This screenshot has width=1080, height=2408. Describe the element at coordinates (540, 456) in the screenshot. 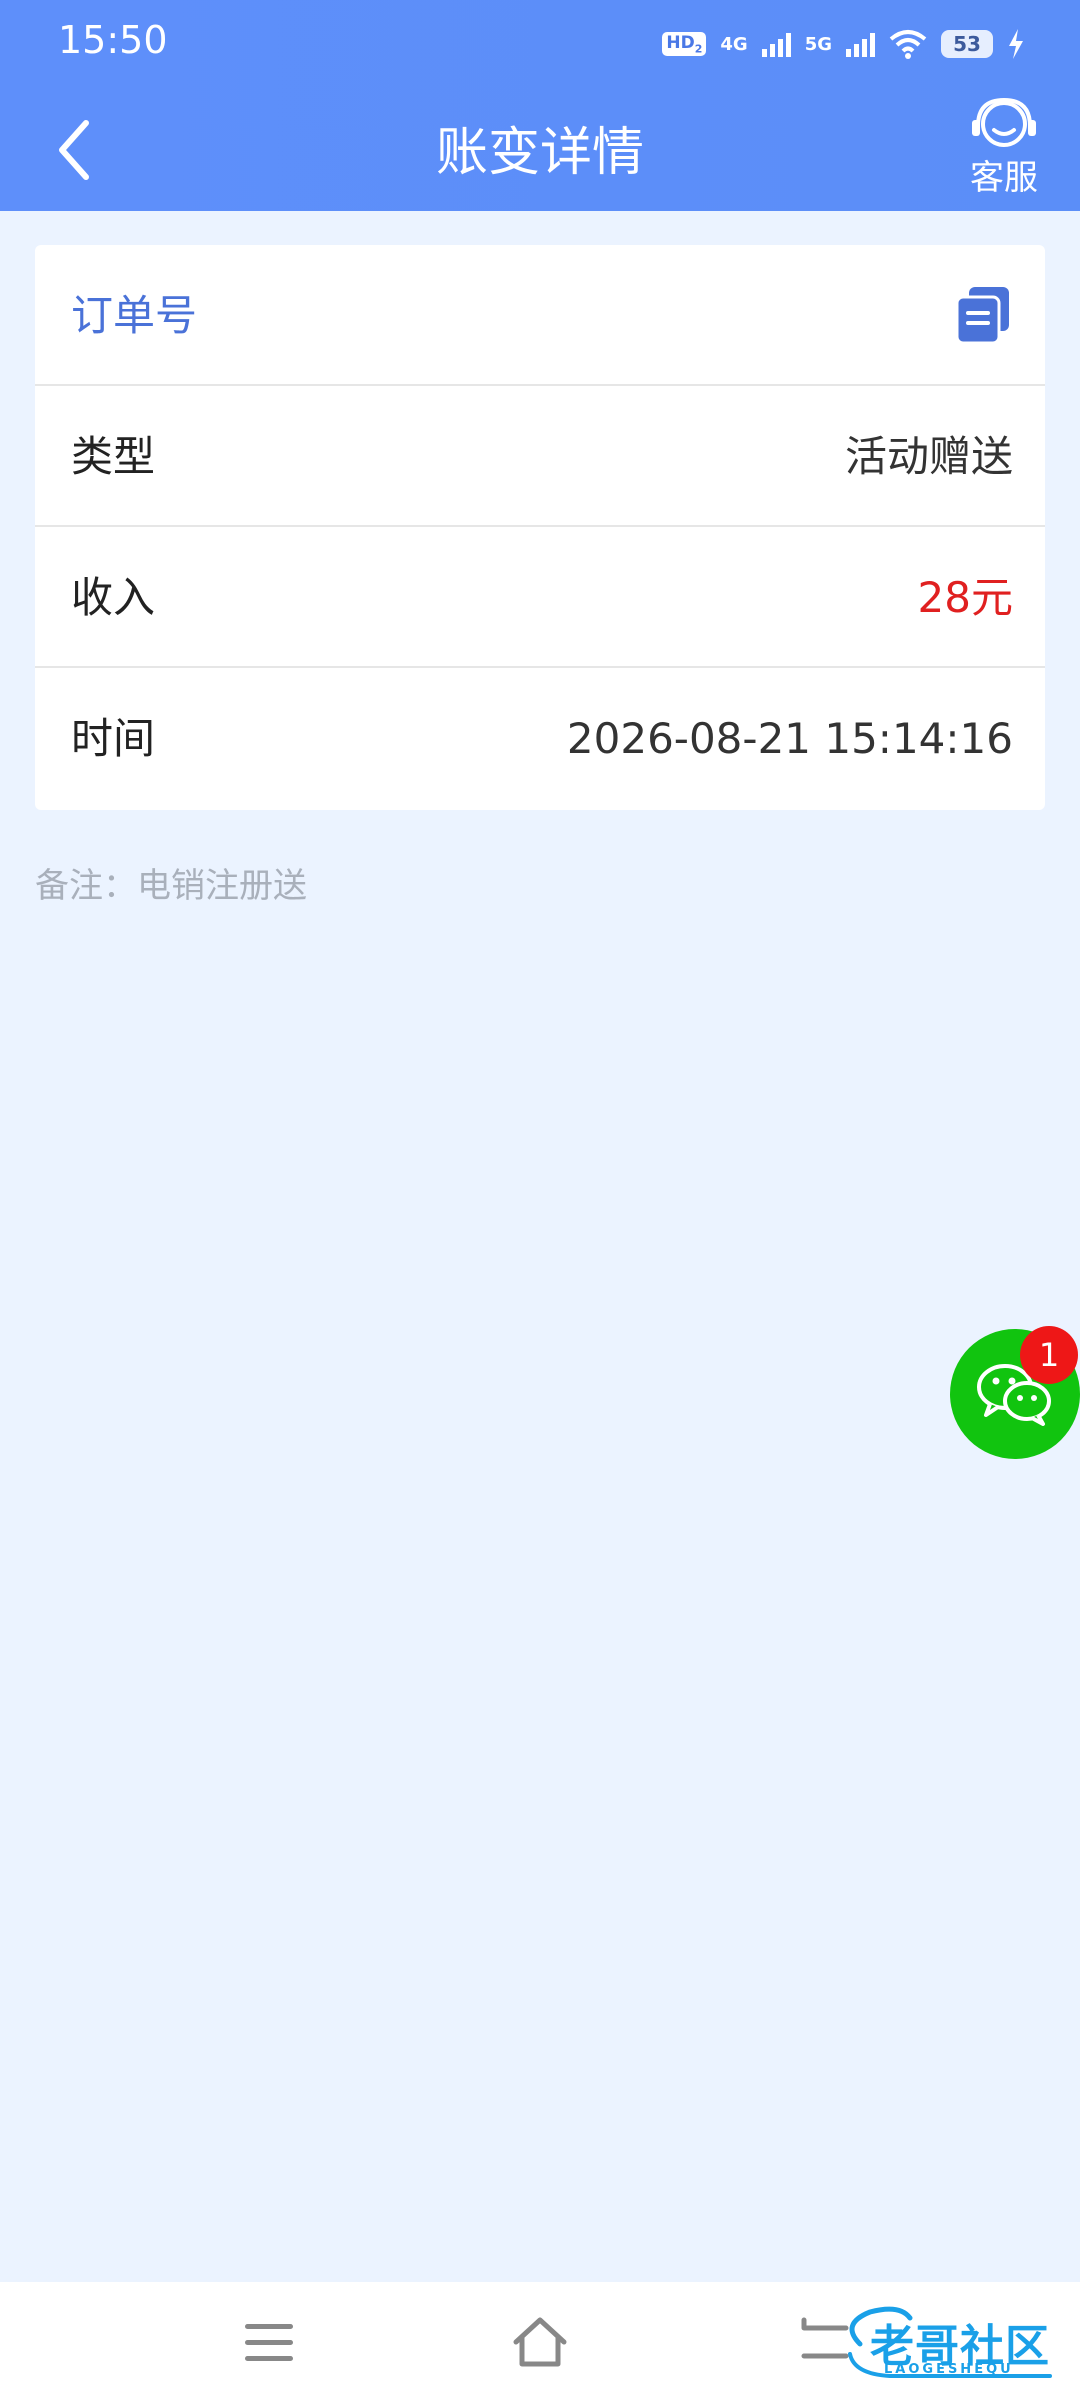

I see `type-row: 类型 活动赠送` at that location.